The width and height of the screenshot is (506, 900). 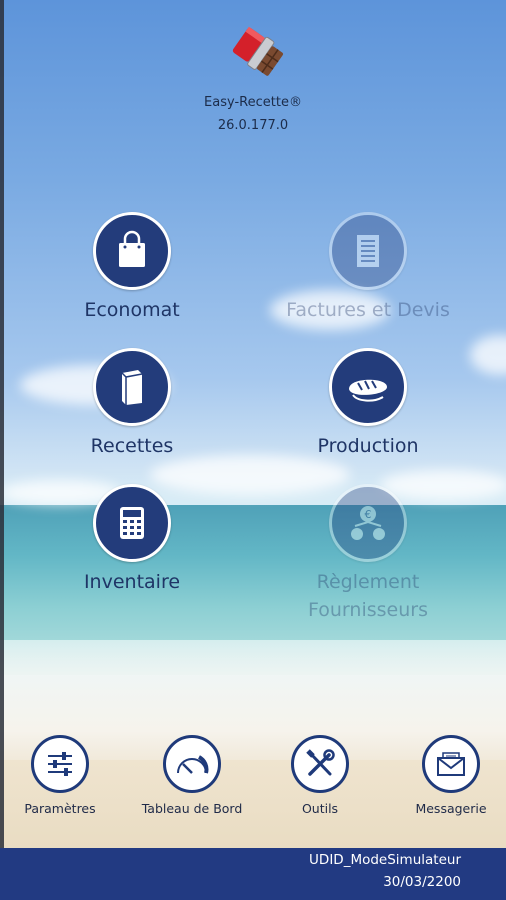 What do you see at coordinates (132, 446) in the screenshot?
I see `tile-label: Recettes` at bounding box center [132, 446].